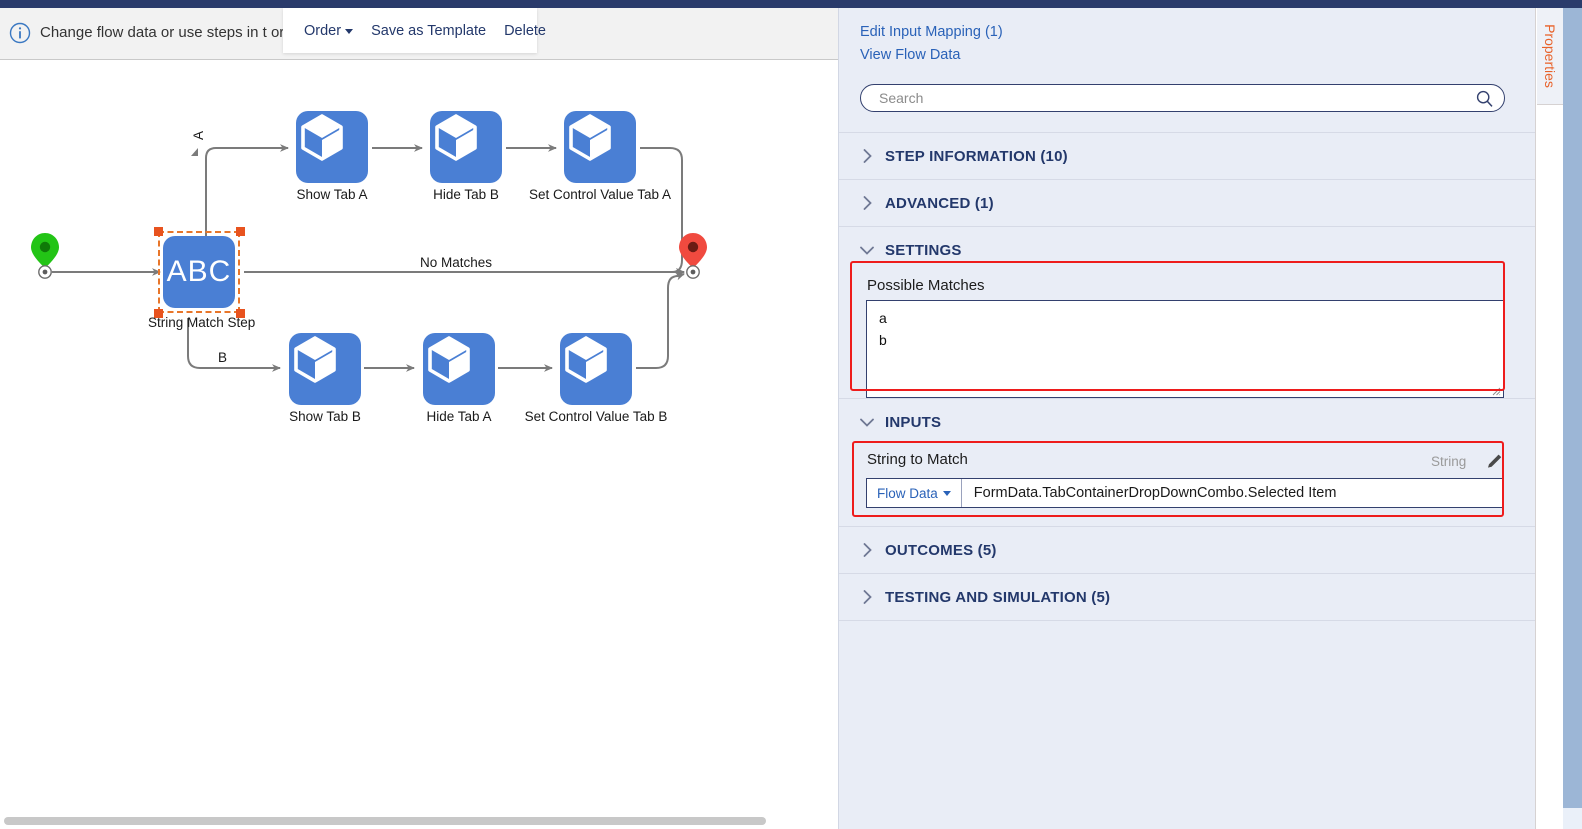 The image size is (1582, 829). Describe the element at coordinates (158, 231) in the screenshot. I see `selection-handle-tl` at that location.